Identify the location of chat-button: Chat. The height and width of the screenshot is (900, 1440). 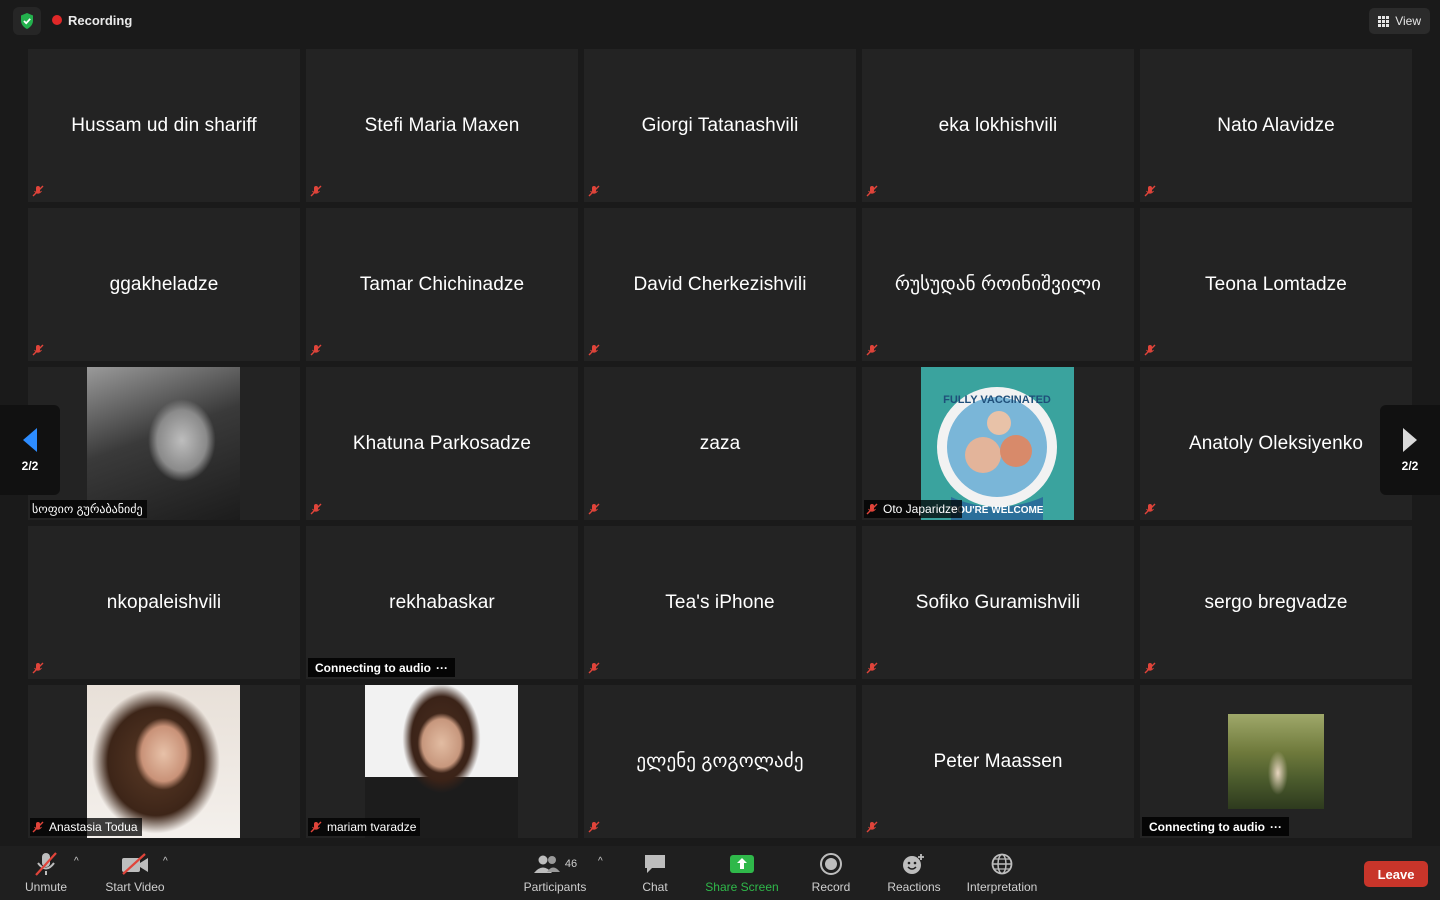
(655, 874).